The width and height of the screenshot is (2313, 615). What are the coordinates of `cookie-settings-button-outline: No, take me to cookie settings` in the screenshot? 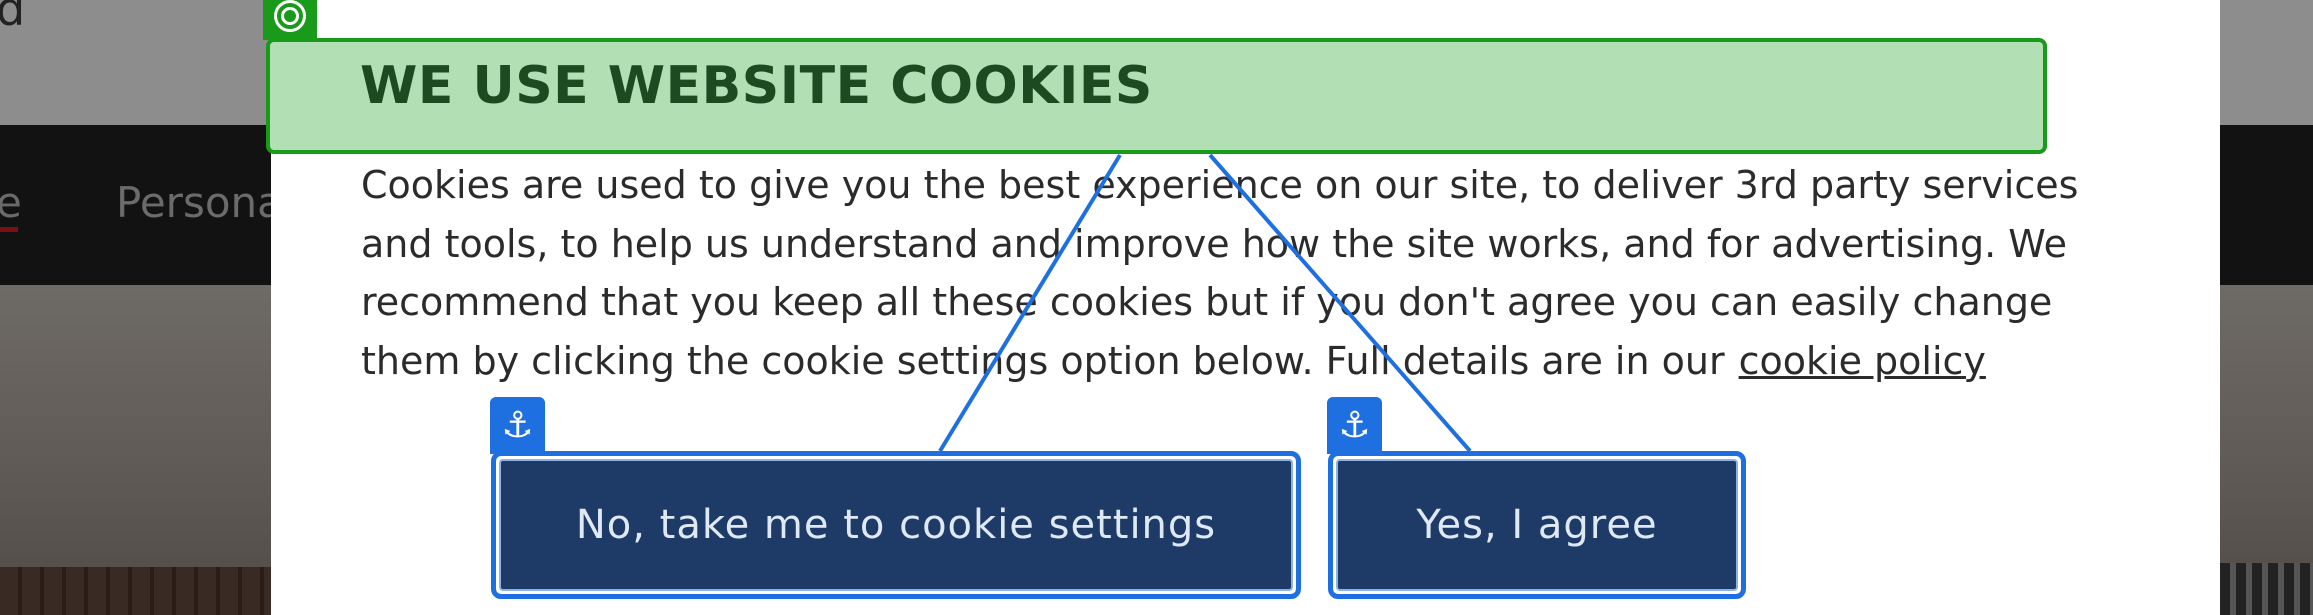 It's located at (896, 525).